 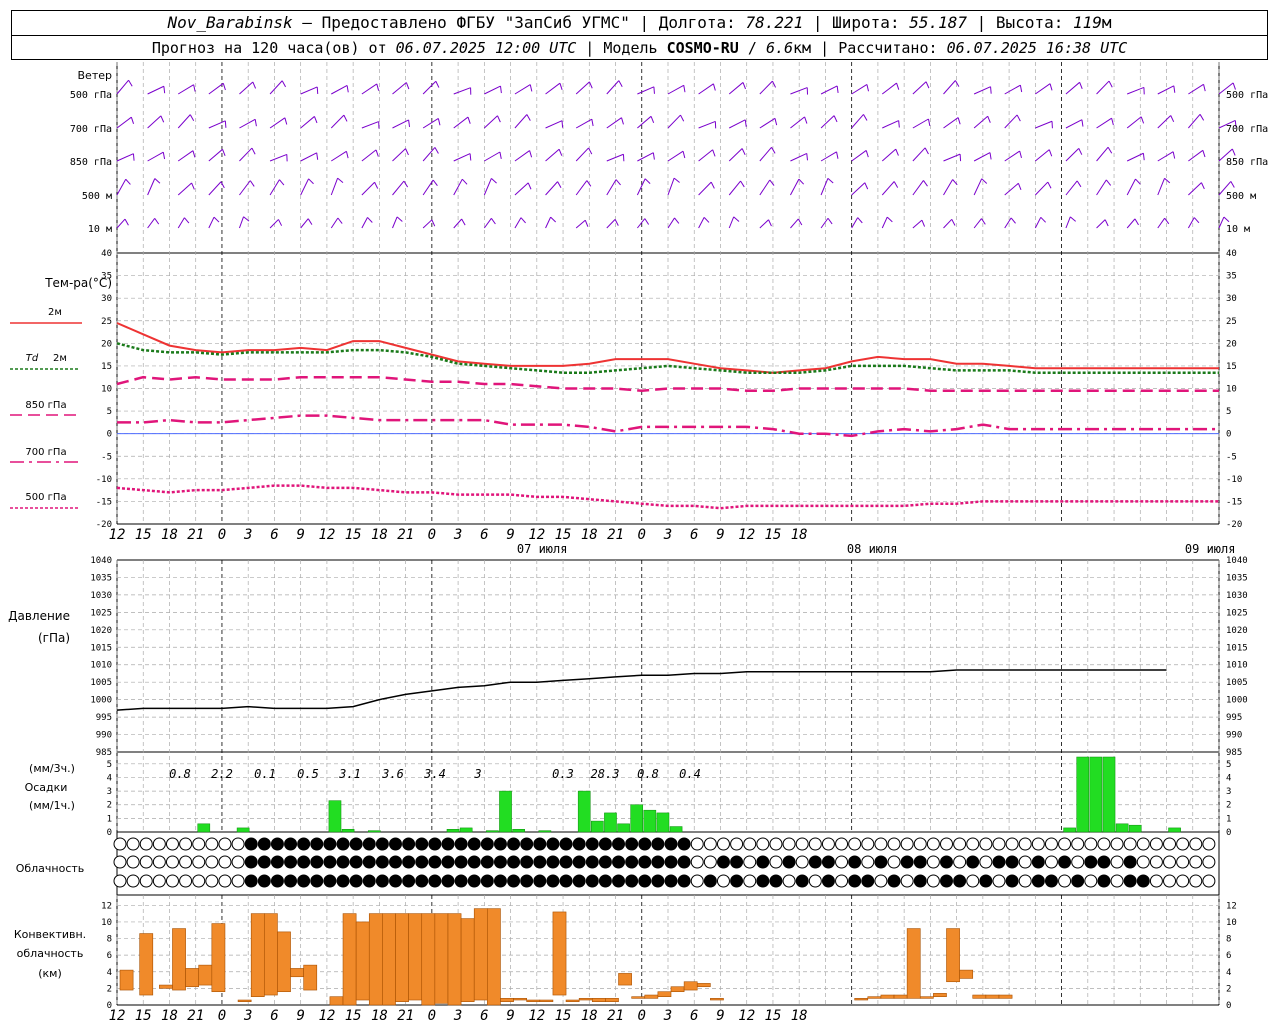 I want to click on conv-tick-label: 2, so click(x=109, y=989).